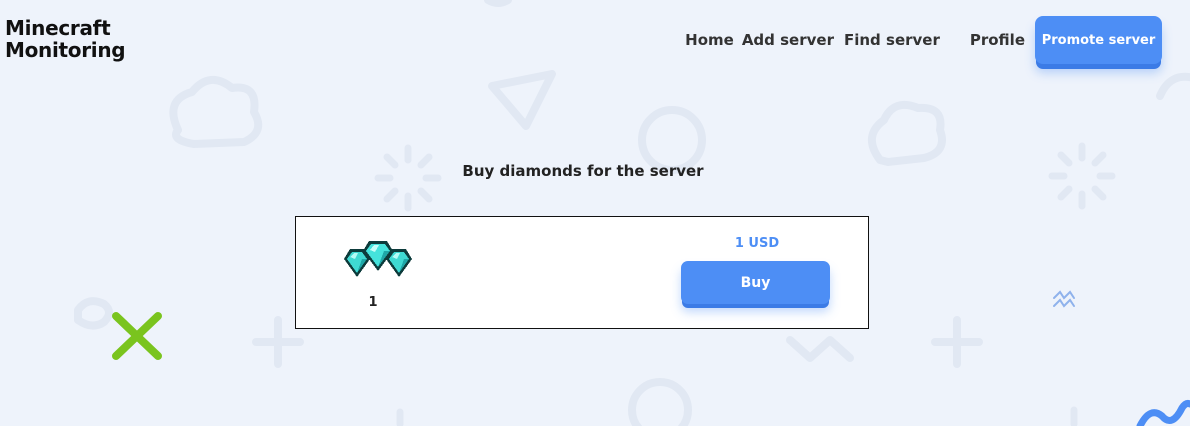 This screenshot has height=426, width=1190. Describe the element at coordinates (1098, 40) in the screenshot. I see `promote-server-button: Promote server` at that location.